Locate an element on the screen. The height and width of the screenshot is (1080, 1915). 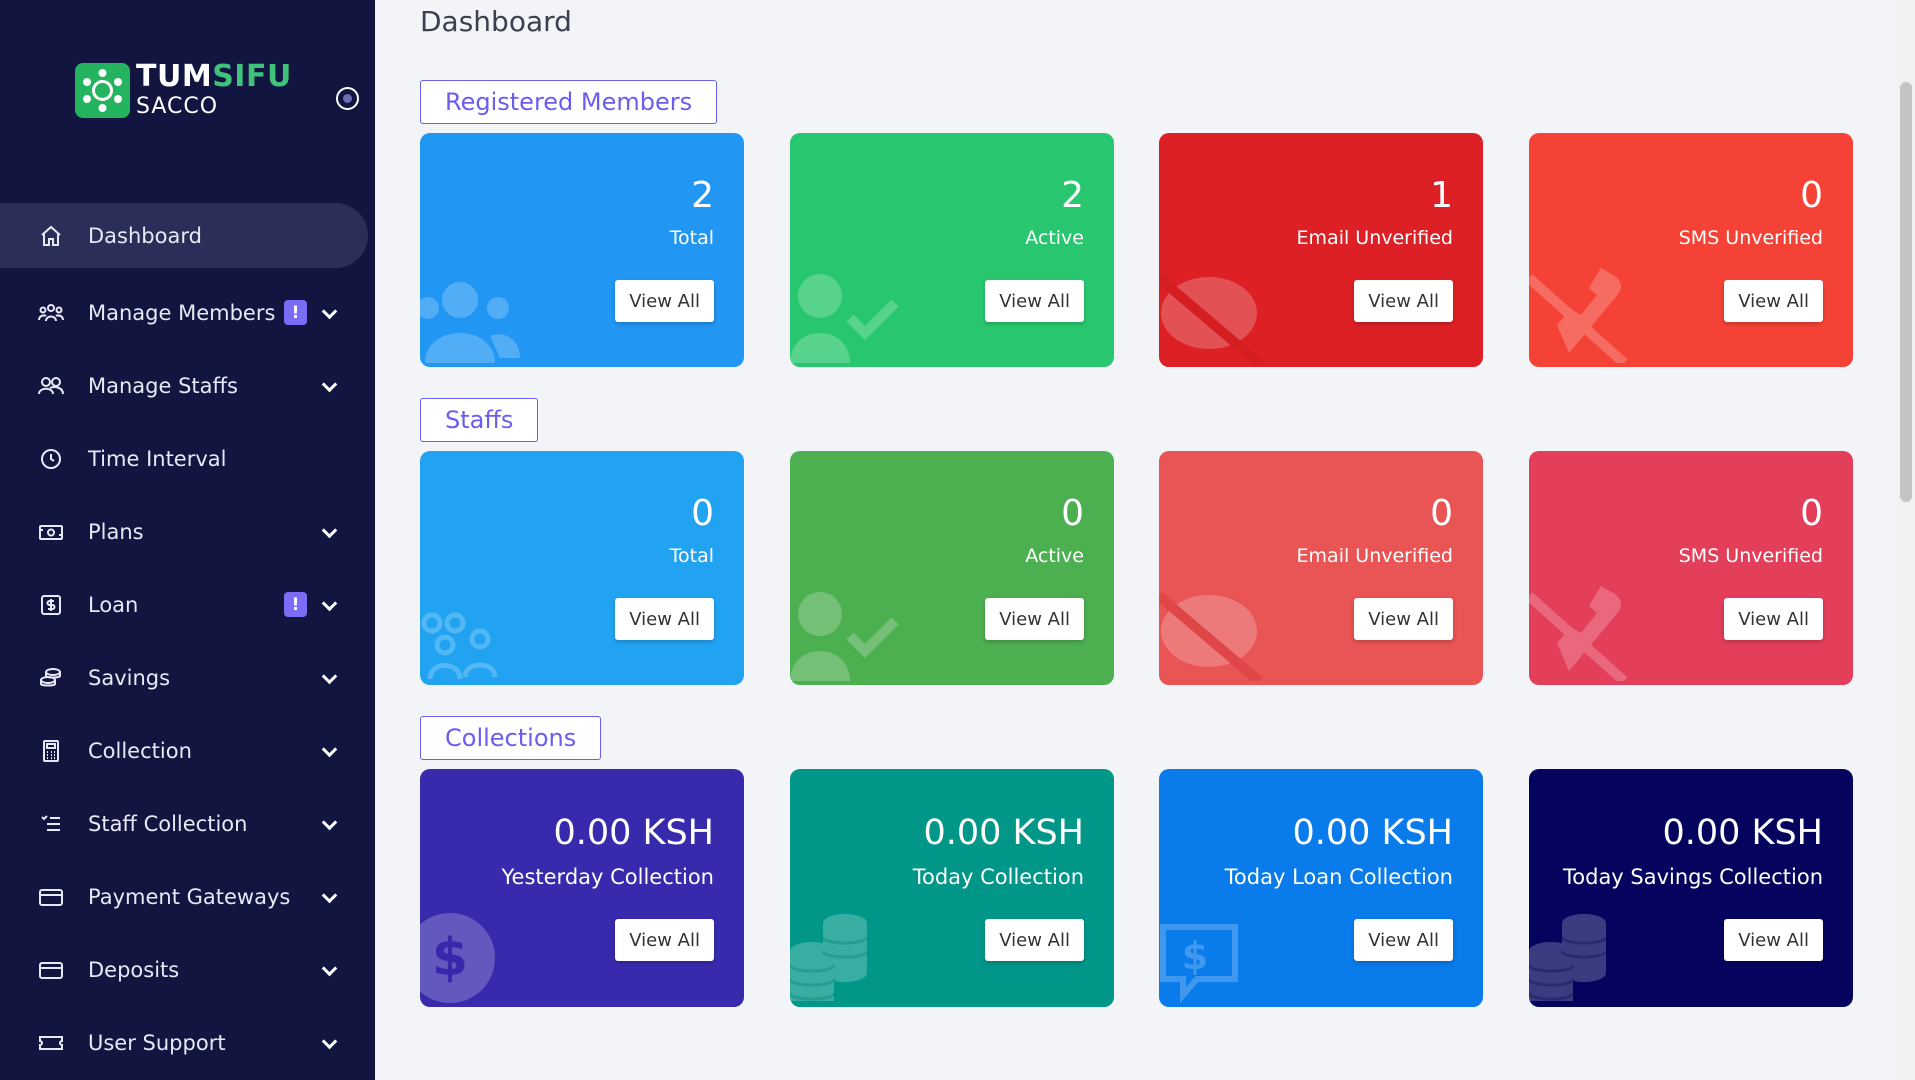
sidebar-item-loan: Loan! is located at coordinates (187, 604).